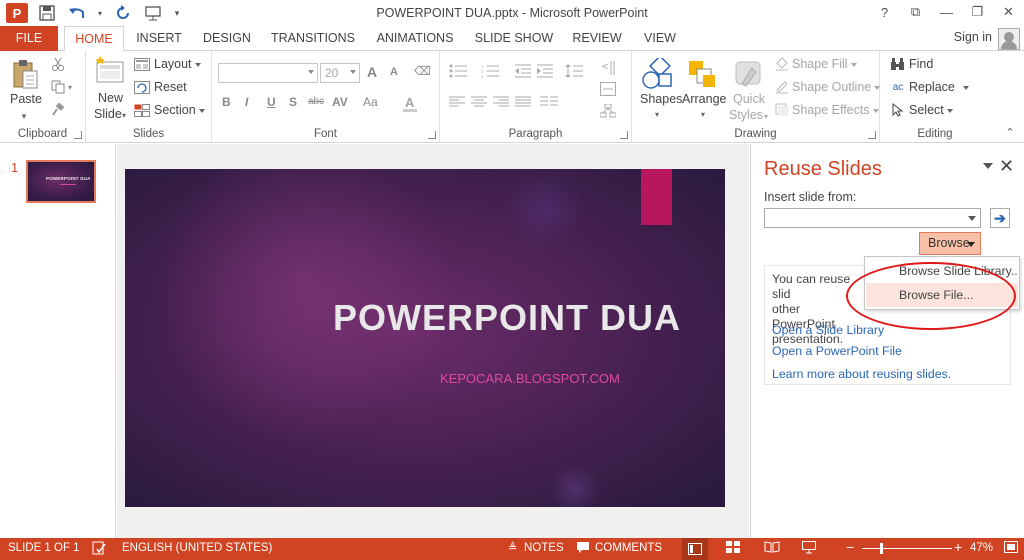 The image size is (1024, 560). What do you see at coordinates (177, 13) in the screenshot?
I see `customize-qat-icon: ▾` at bounding box center [177, 13].